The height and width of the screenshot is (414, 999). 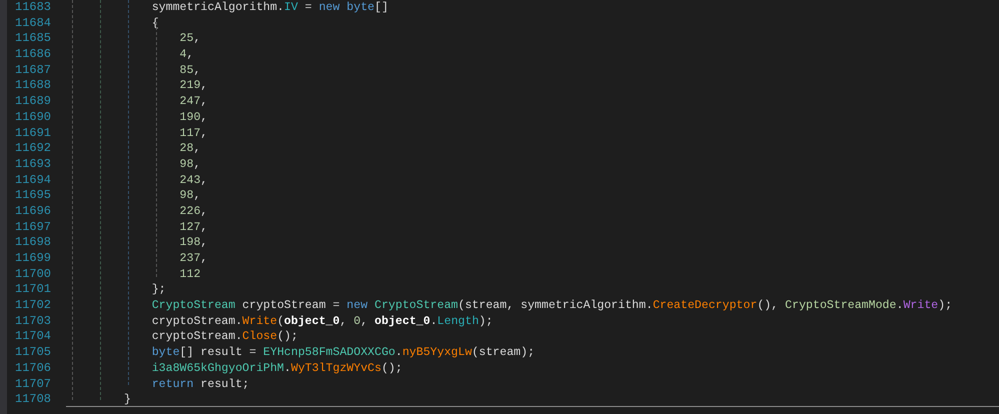 I want to click on code-line: 117,, so click(x=193, y=133).